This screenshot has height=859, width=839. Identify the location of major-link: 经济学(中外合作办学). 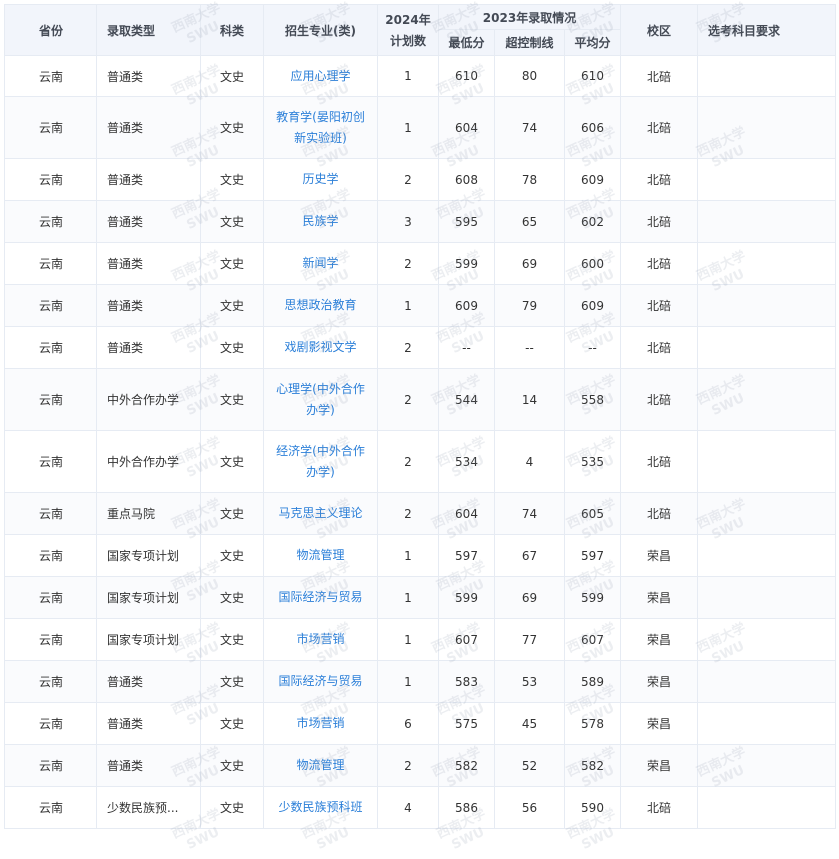
(320, 461).